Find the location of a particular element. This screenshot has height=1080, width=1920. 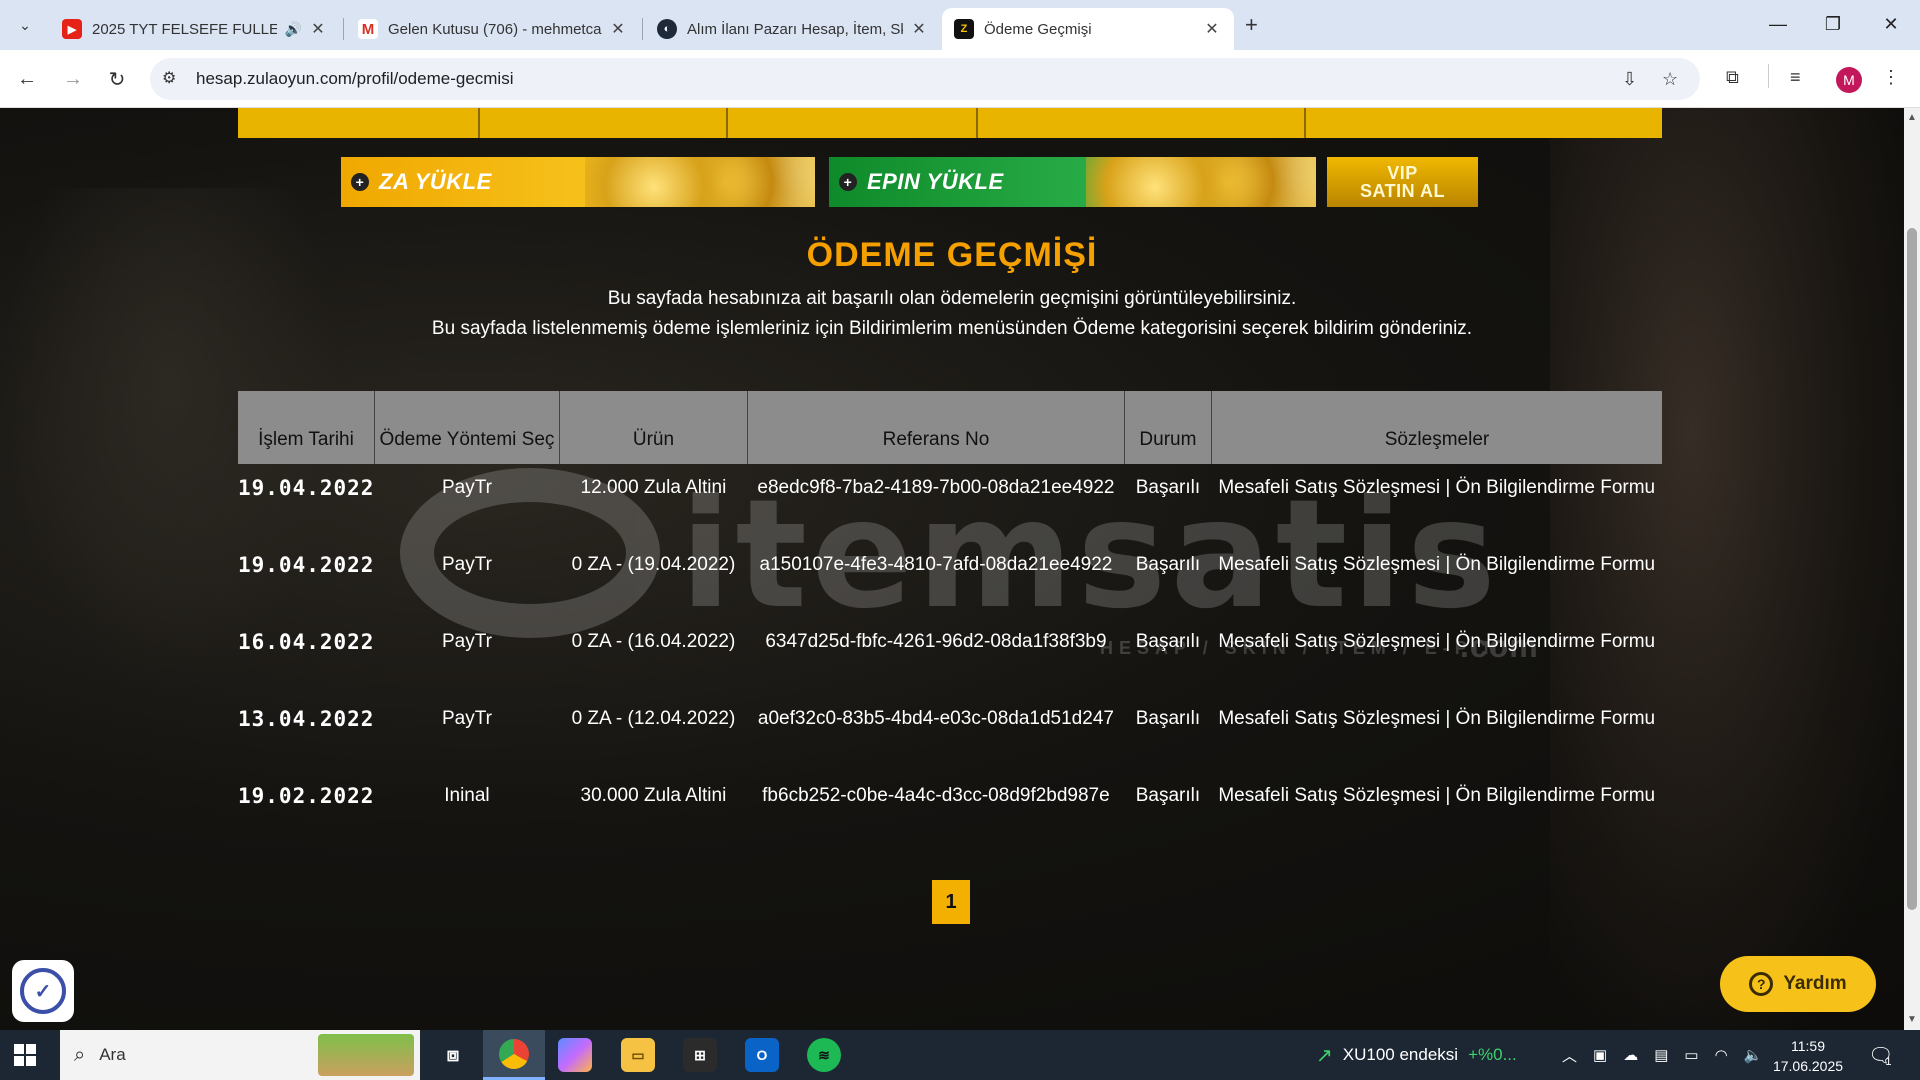

tab-search-button: ⌄ is located at coordinates (25, 25).